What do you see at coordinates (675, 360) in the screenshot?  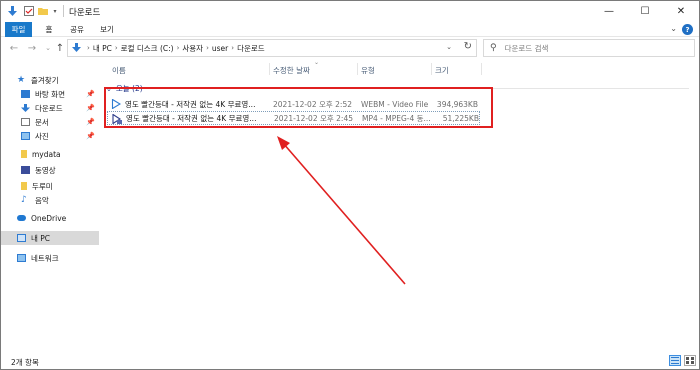 I see `details-view-button` at bounding box center [675, 360].